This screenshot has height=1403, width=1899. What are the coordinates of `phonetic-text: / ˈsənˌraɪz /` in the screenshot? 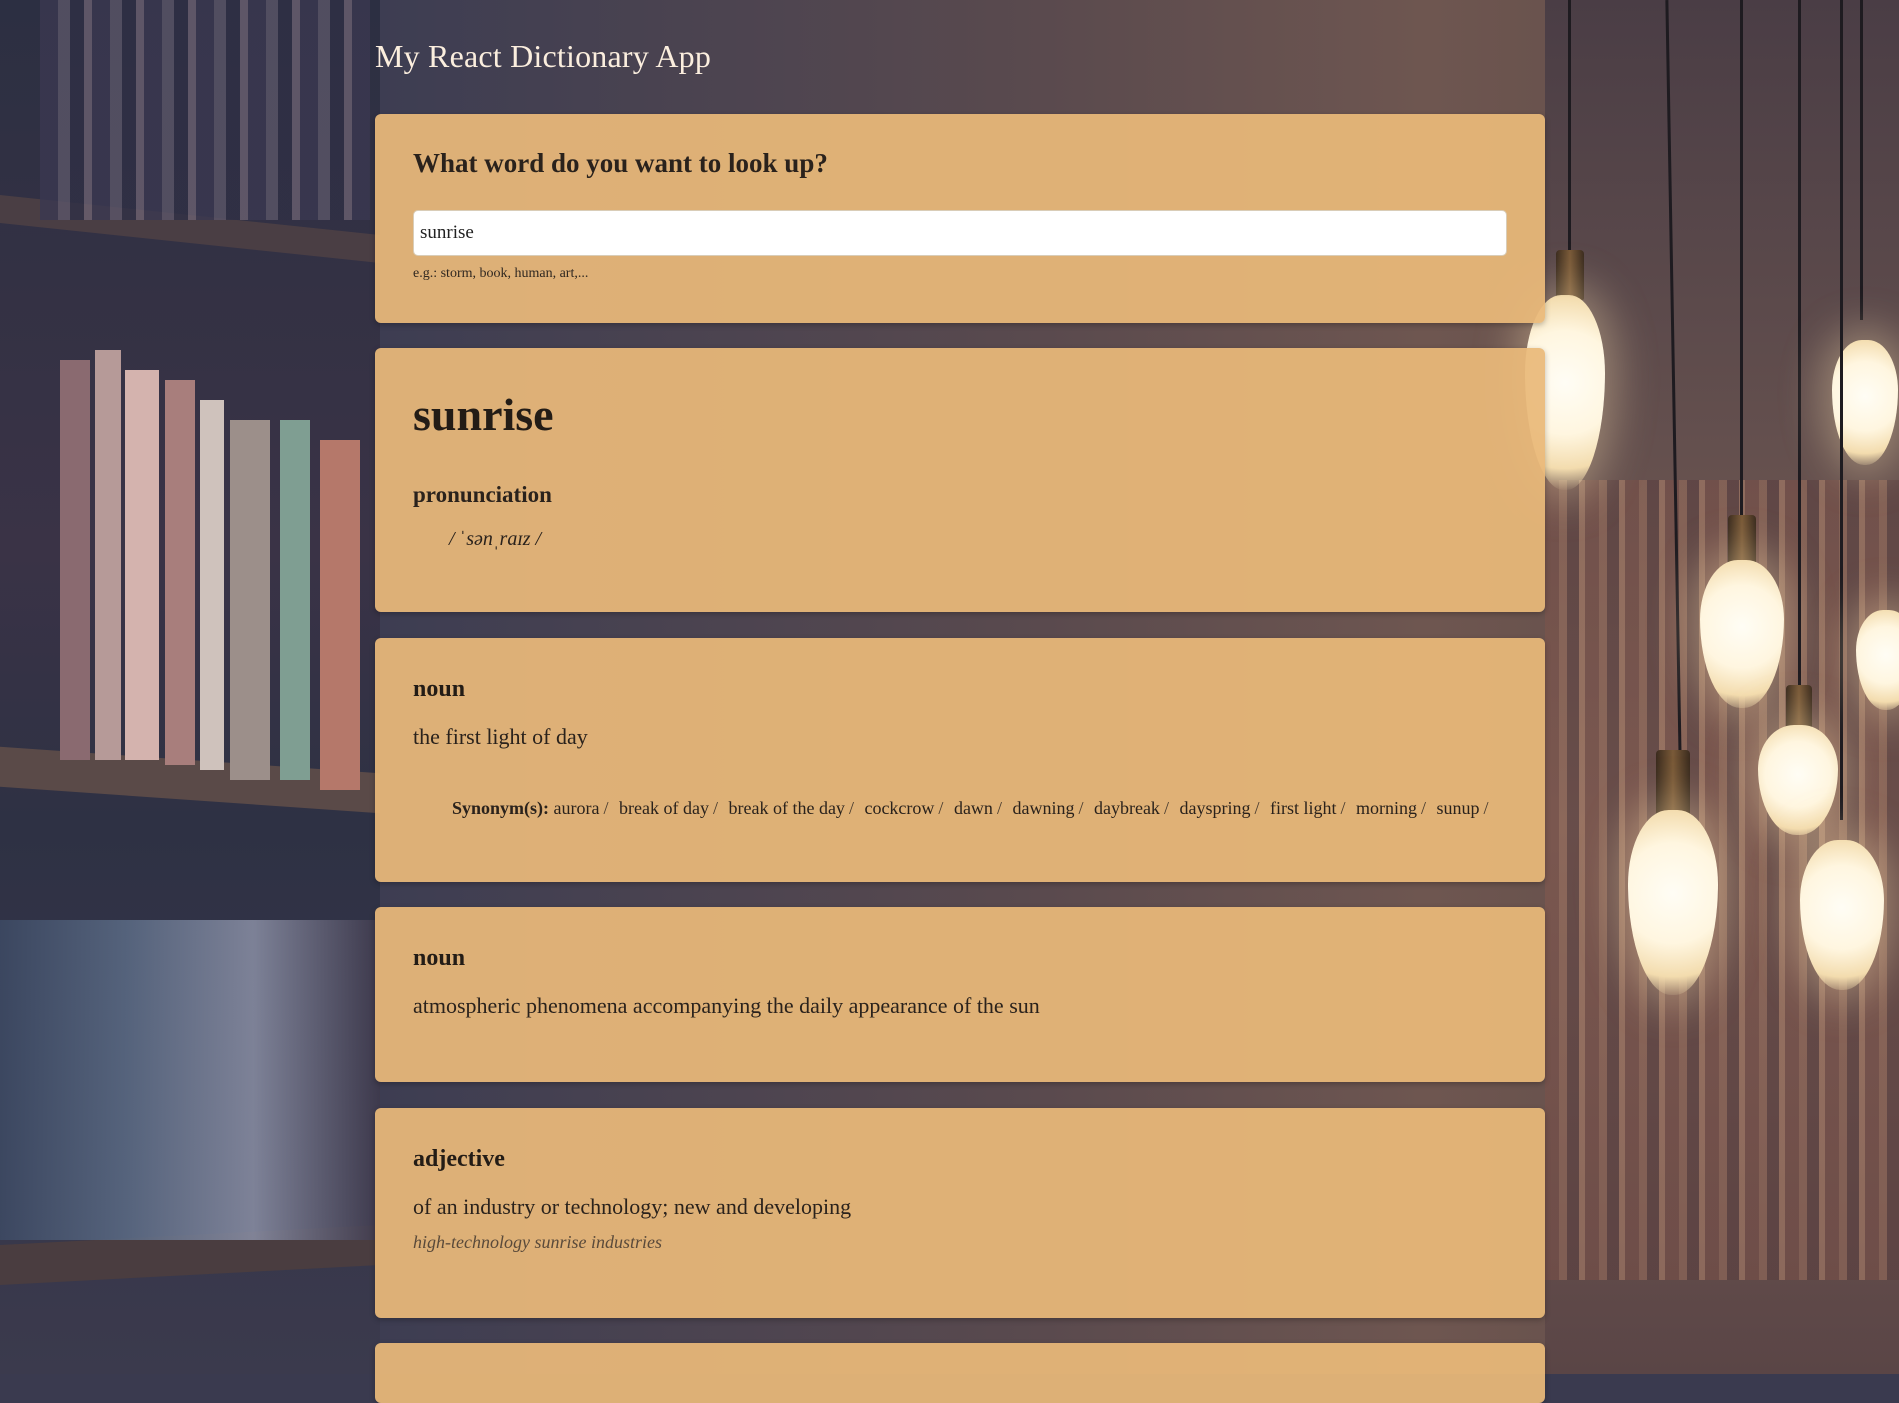 It's located at (495, 539).